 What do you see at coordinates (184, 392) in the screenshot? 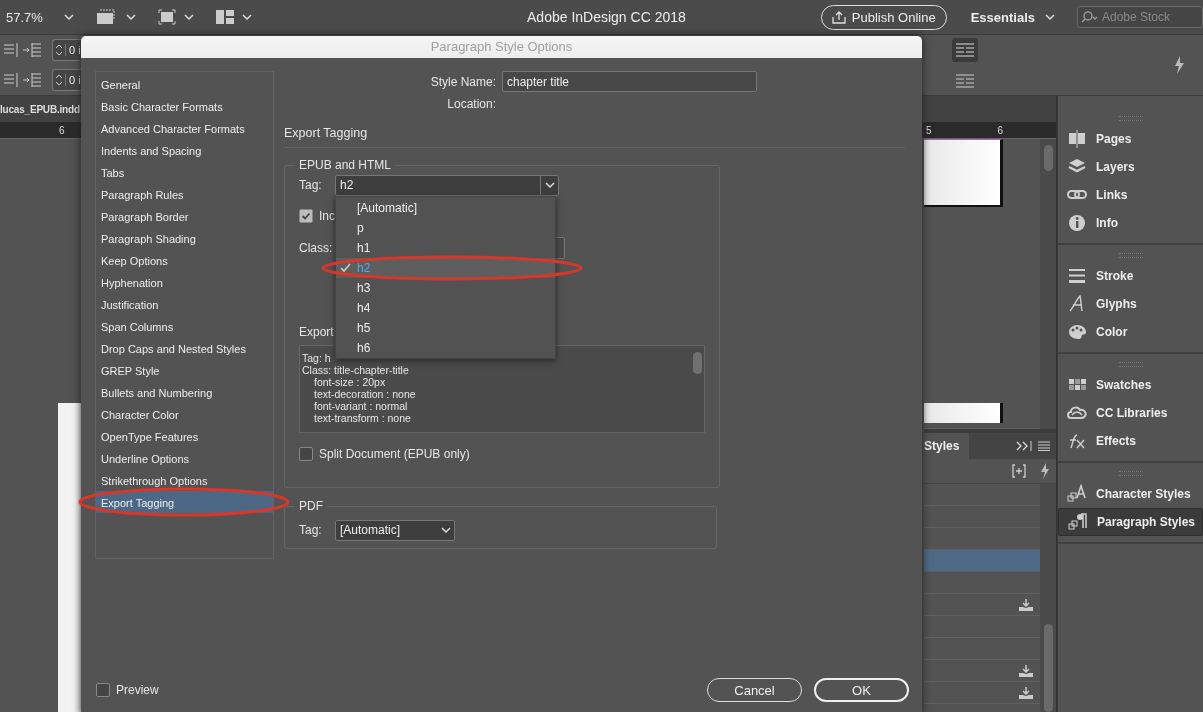
I see `category-item: Bullets and Numbering` at bounding box center [184, 392].